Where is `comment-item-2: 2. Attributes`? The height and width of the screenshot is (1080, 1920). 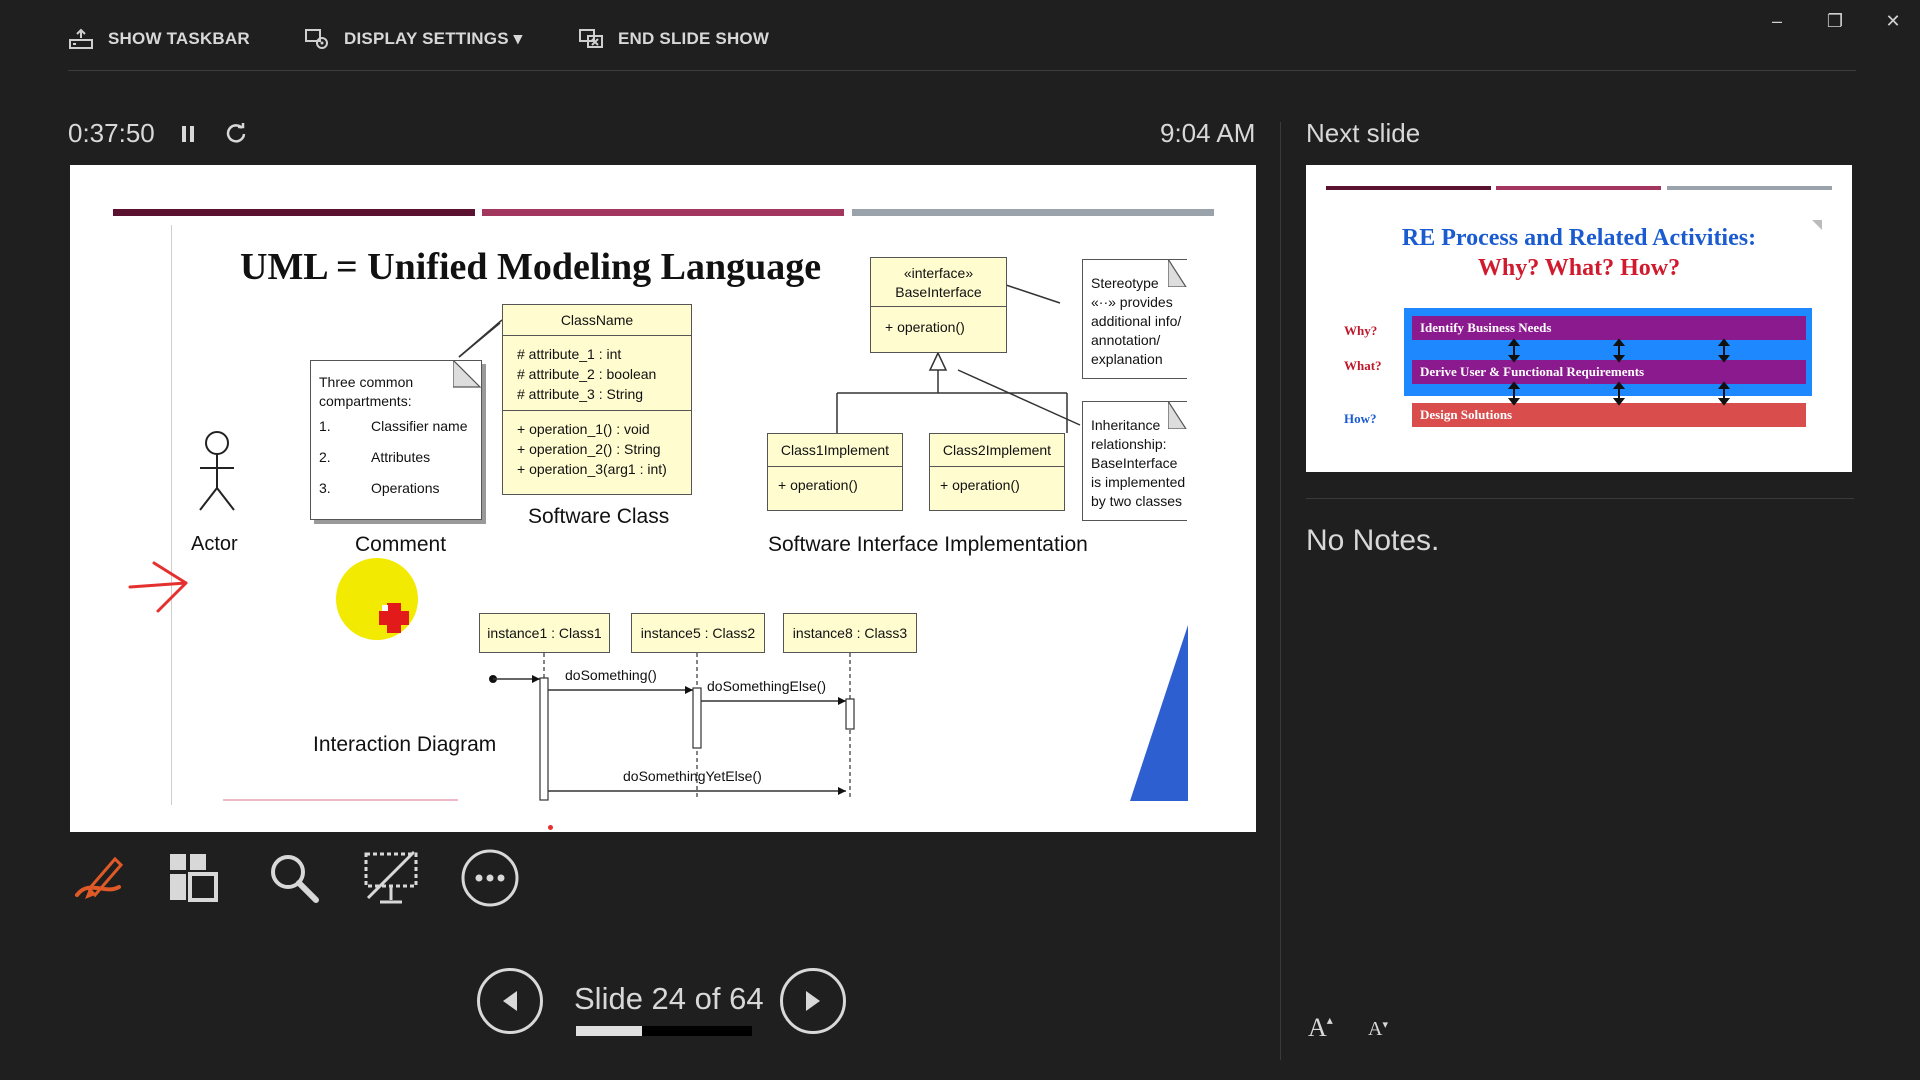
comment-item-2: 2. Attributes is located at coordinates (375, 457).